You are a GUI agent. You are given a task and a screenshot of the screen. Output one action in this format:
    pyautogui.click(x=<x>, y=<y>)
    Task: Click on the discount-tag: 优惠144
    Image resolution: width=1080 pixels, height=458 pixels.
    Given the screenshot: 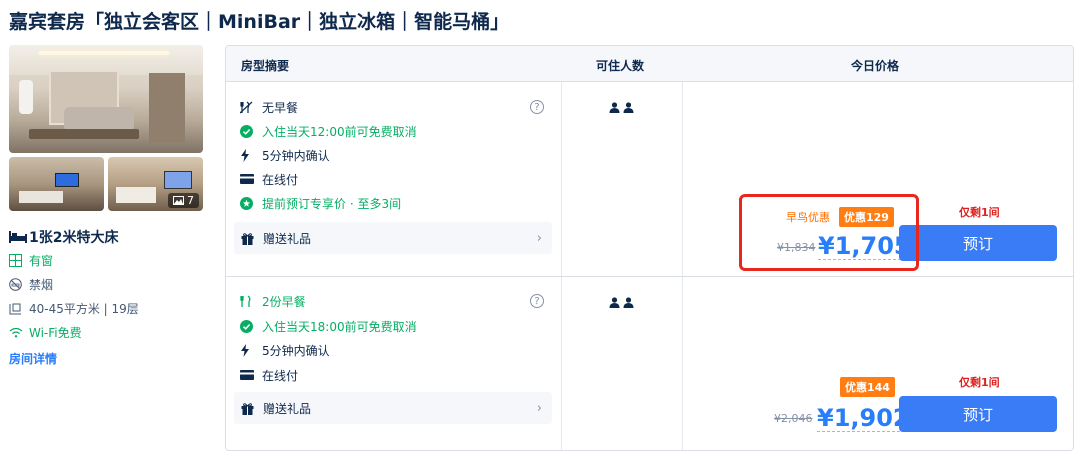 What is the action you would take?
    pyautogui.click(x=867, y=387)
    